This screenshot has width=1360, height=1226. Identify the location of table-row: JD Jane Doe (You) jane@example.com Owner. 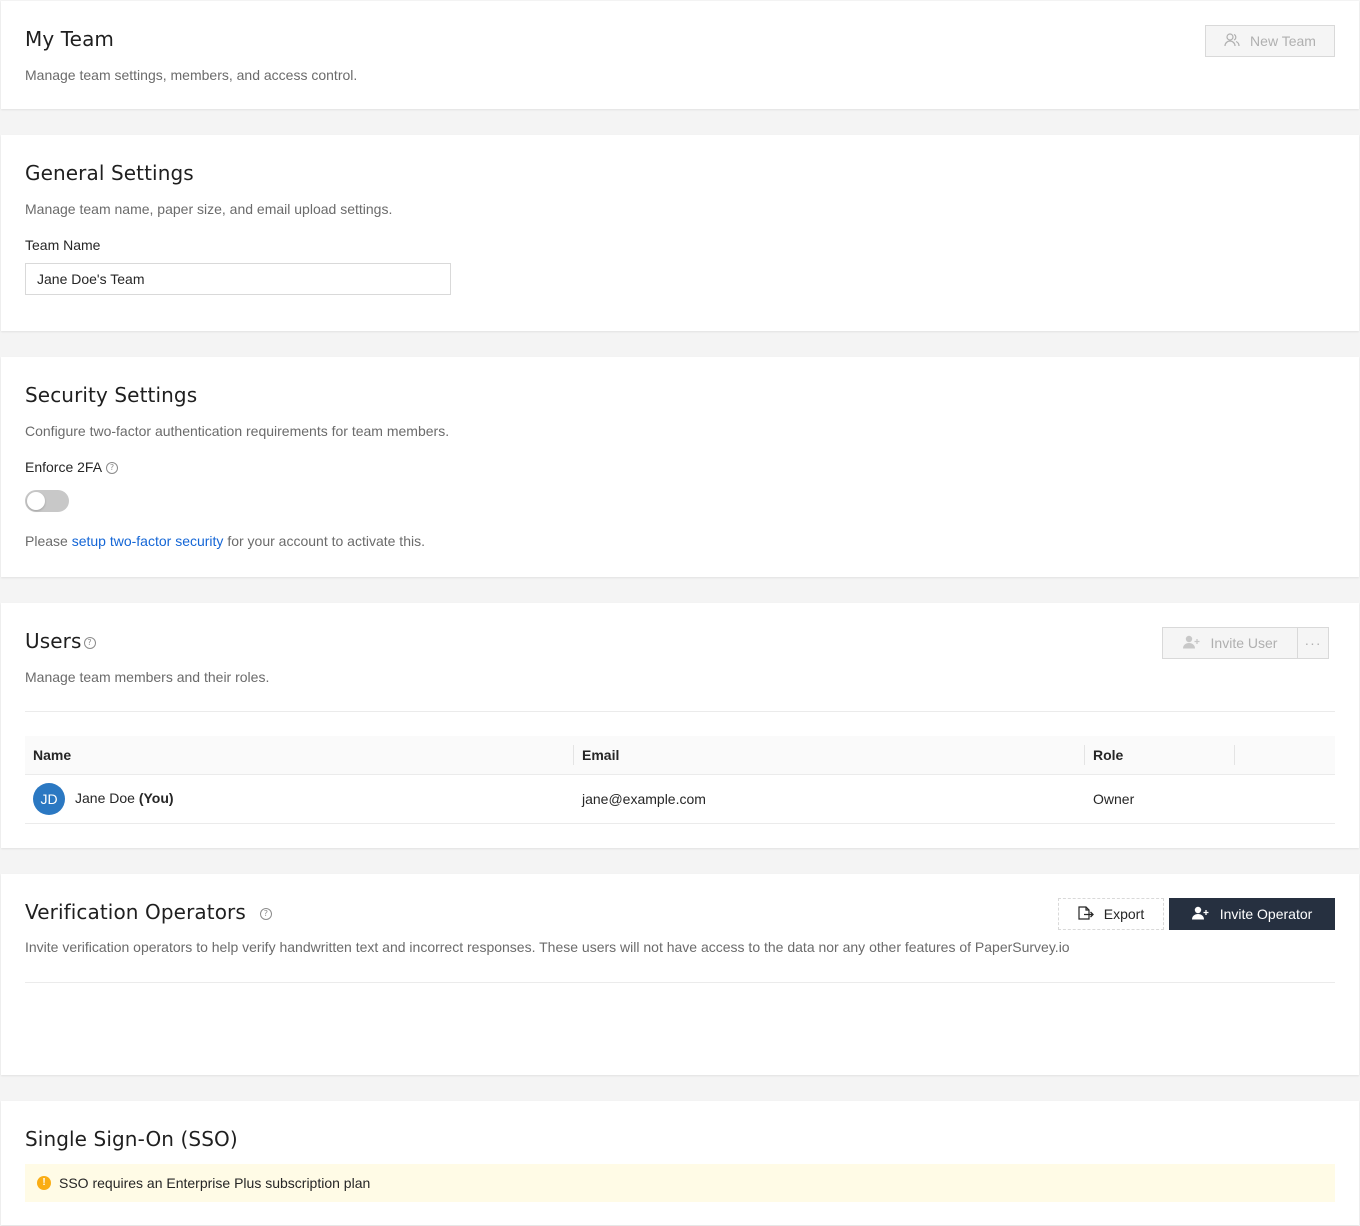
(680, 799).